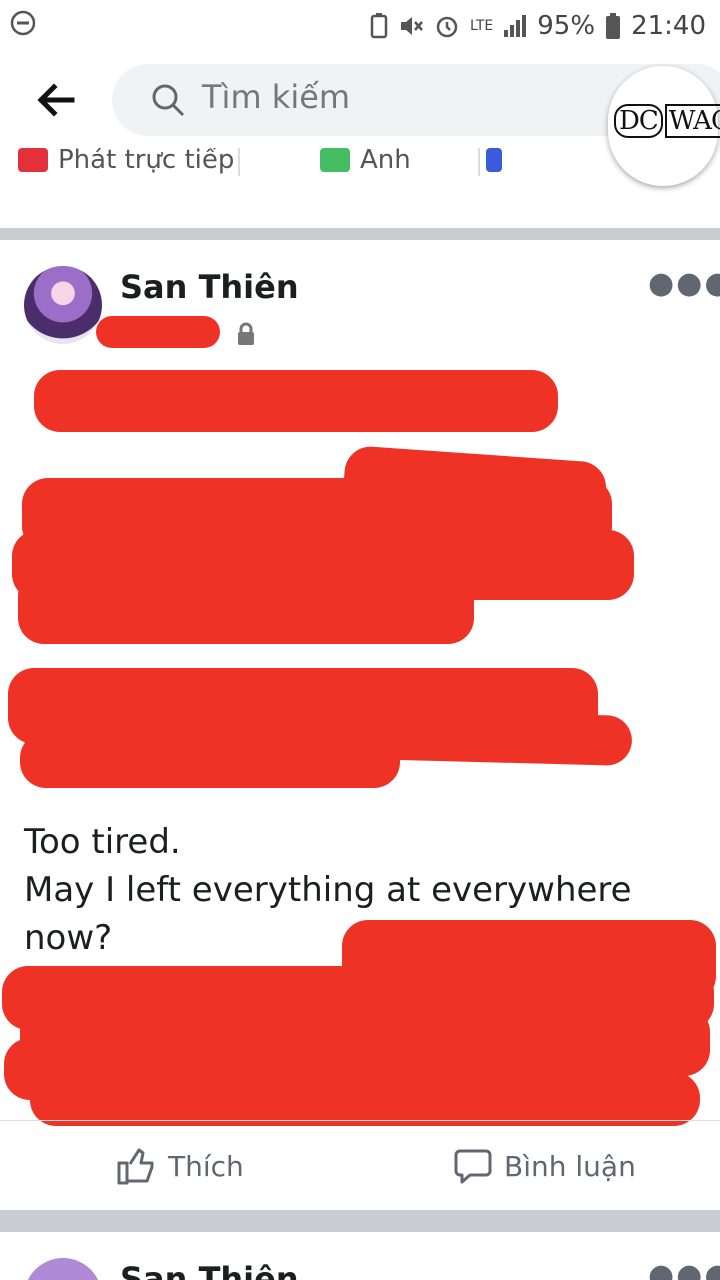 Image resolution: width=720 pixels, height=1280 pixels. I want to click on network-type: LTE, so click(481, 26).